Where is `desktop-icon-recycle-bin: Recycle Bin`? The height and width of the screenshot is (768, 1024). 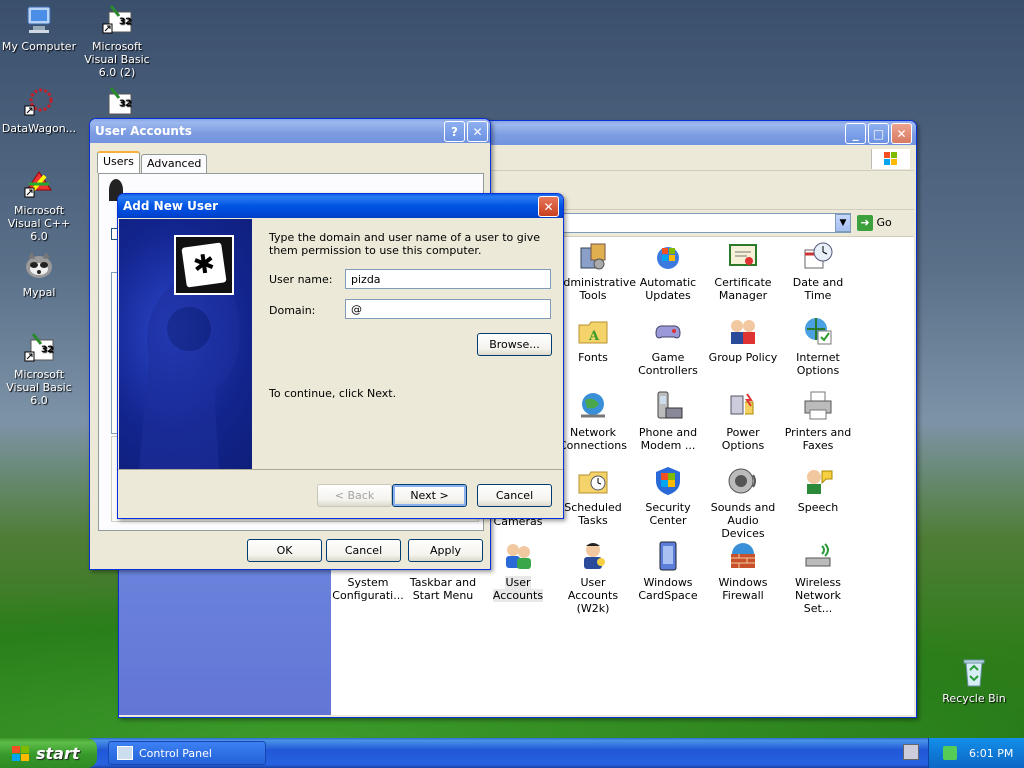
desktop-icon-recycle-bin: Recycle Bin is located at coordinates (974, 680).